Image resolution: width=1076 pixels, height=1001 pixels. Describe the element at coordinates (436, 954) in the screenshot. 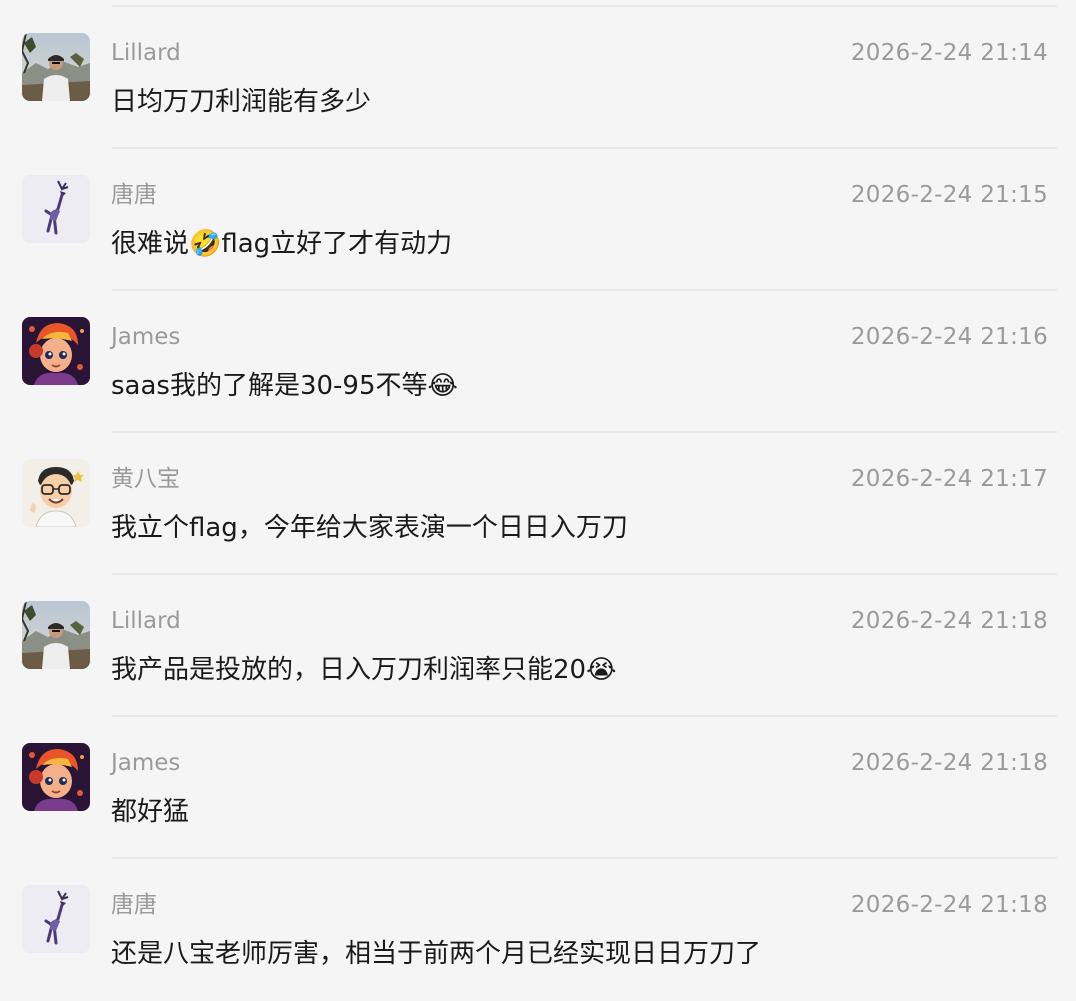

I see `message-text: 还是八宝老师厉害，相当于前两个月已经实现日日万刀了` at that location.